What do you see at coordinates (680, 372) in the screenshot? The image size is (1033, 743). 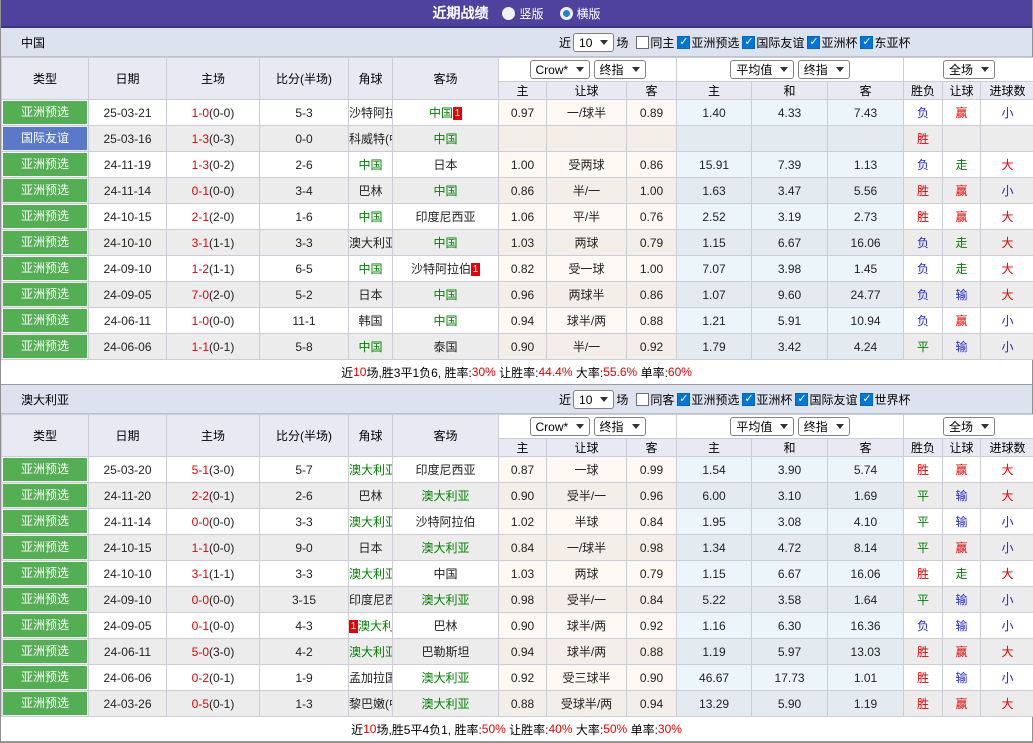 I see `summary-part: 60%` at bounding box center [680, 372].